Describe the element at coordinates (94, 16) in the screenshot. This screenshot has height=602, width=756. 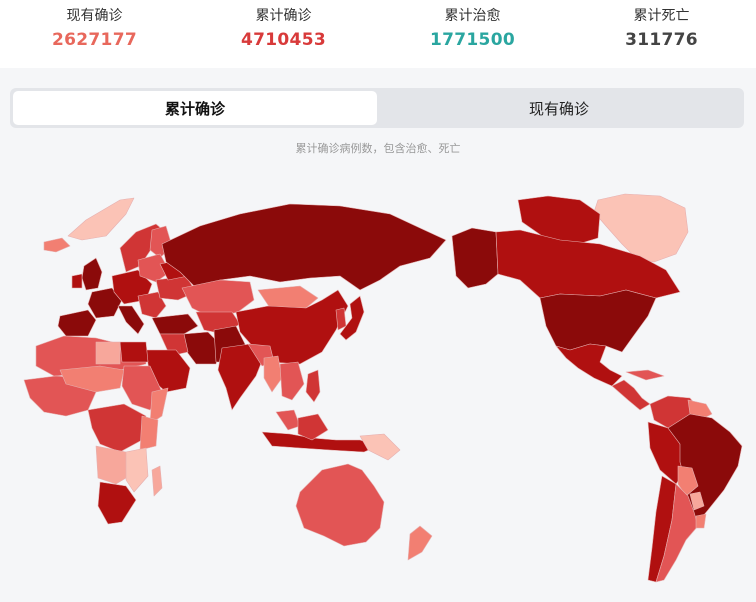
I see `stat-label: 现有确诊` at that location.